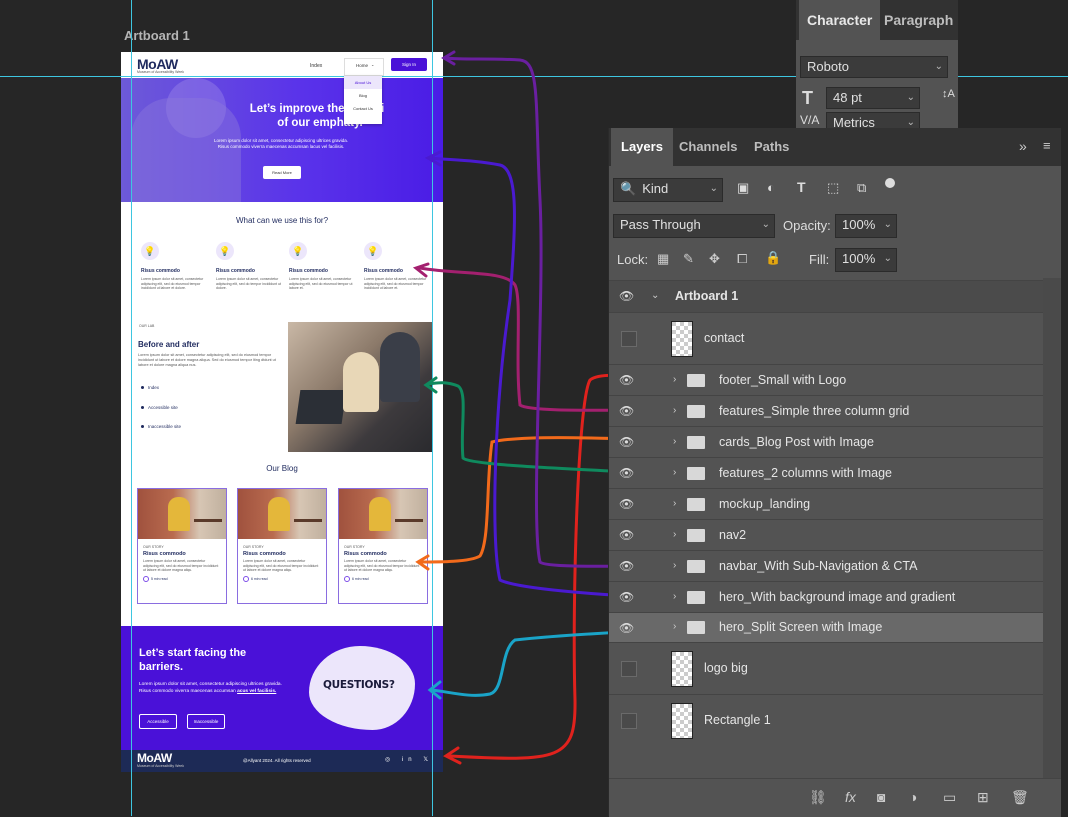  What do you see at coordinates (363, 108) in the screenshot?
I see `dropdown-item-contact: Contact Us` at bounding box center [363, 108].